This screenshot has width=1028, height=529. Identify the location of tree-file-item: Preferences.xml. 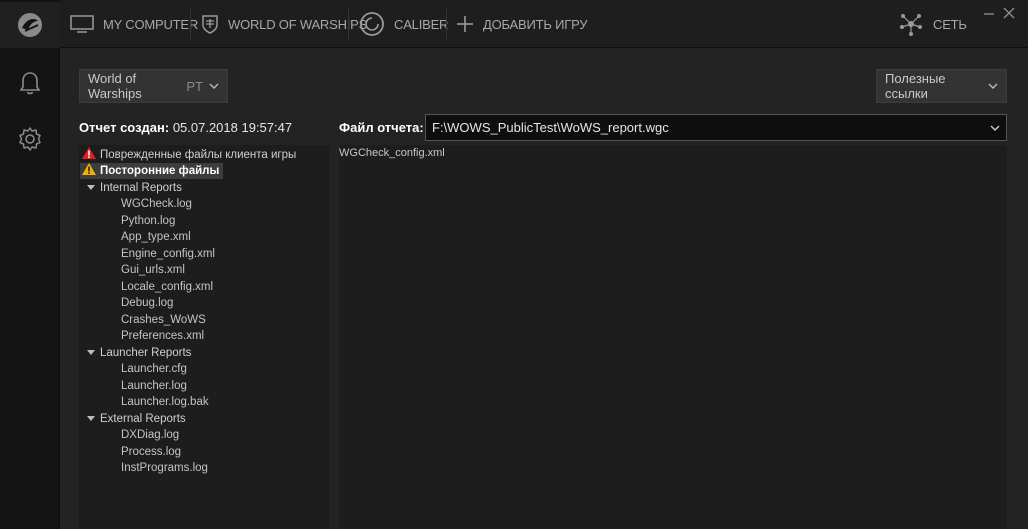
(162, 336).